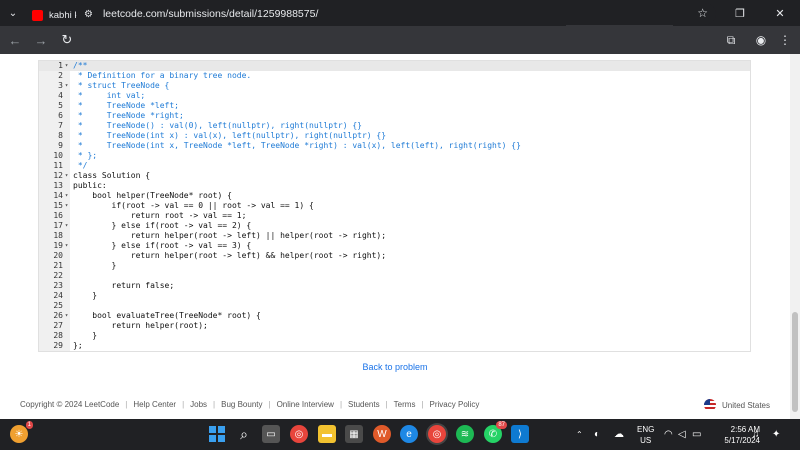  What do you see at coordinates (740, 13) in the screenshot?
I see `restore-button: ❐` at bounding box center [740, 13].